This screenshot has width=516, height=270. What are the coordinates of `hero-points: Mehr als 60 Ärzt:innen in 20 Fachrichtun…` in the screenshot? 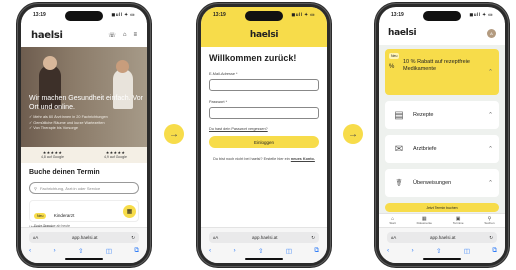 It's located at (68, 123).